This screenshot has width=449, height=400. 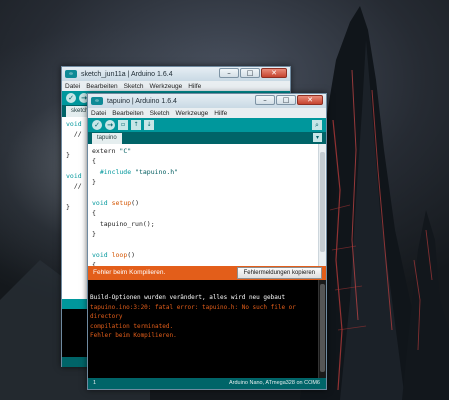 I want to click on status-message: Fehler beim Kompilieren., so click(x=129, y=272).